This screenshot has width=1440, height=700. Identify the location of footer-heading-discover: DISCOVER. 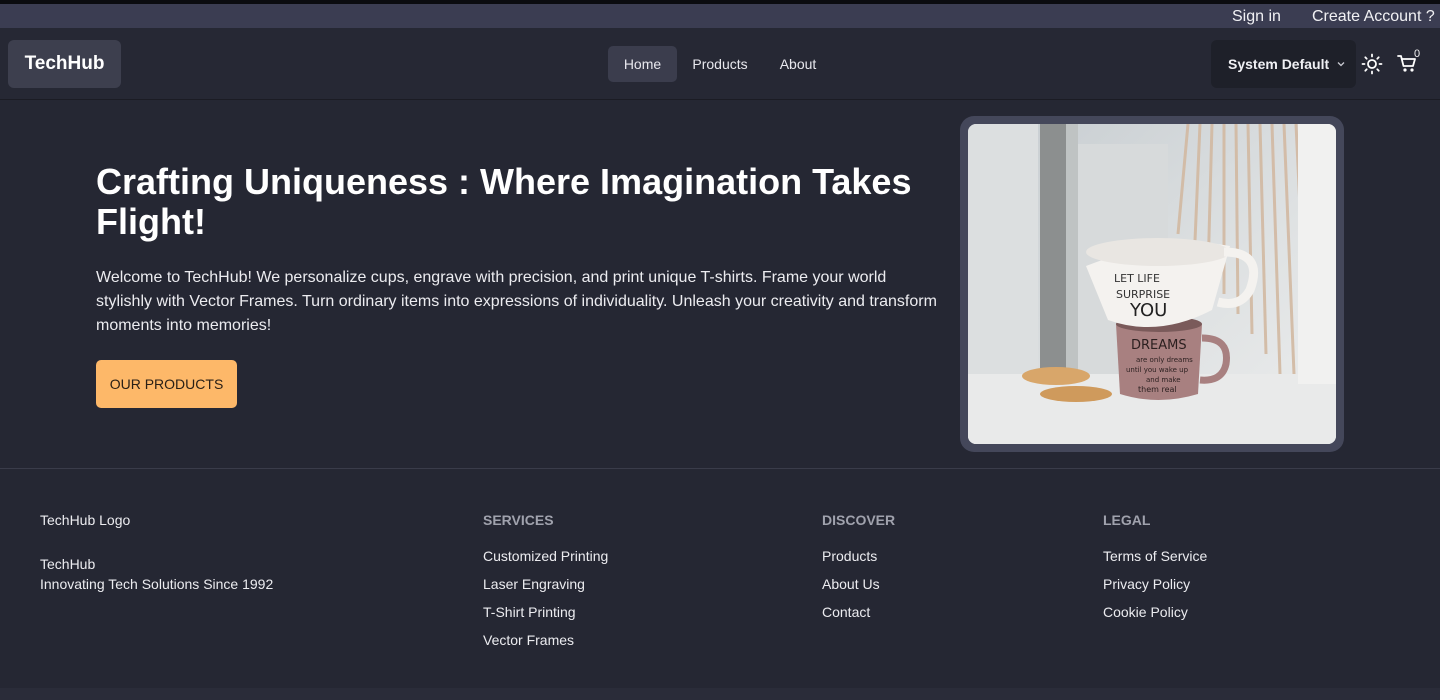
(859, 520).